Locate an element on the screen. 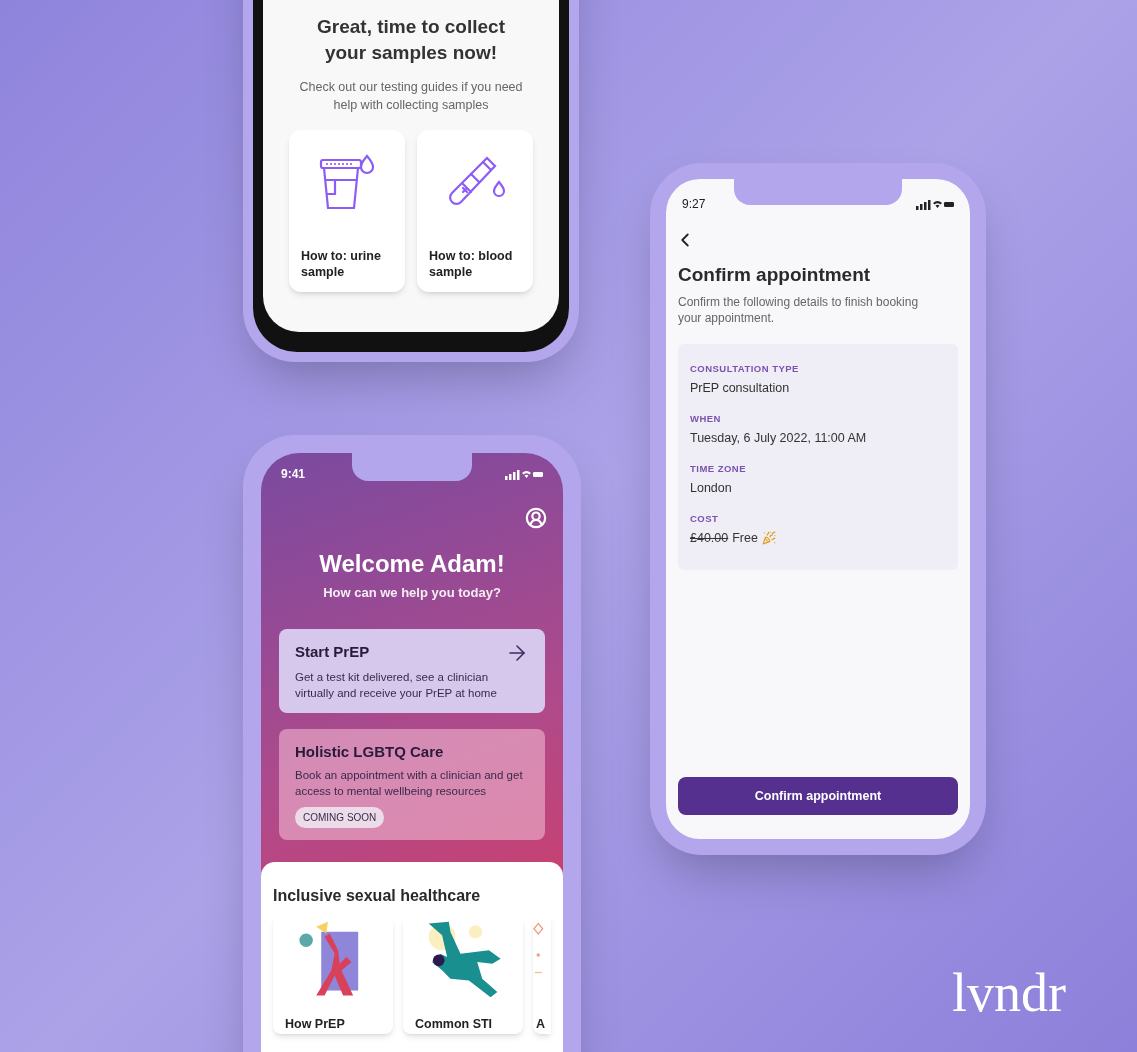  detail-value: London is located at coordinates (711, 488).